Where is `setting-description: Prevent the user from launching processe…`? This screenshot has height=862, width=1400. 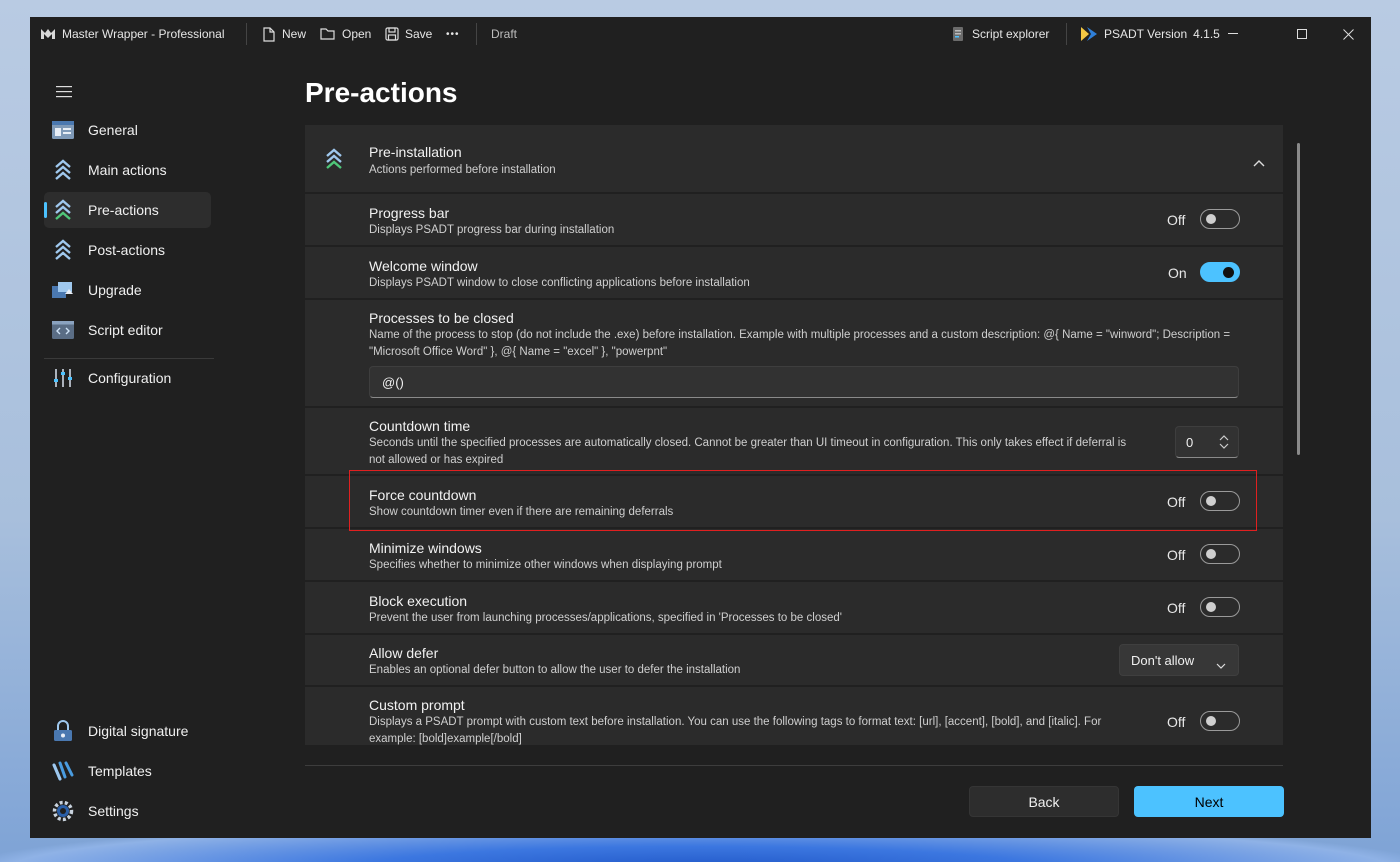 setting-description: Prevent the user from launching processe… is located at coordinates (605, 618).